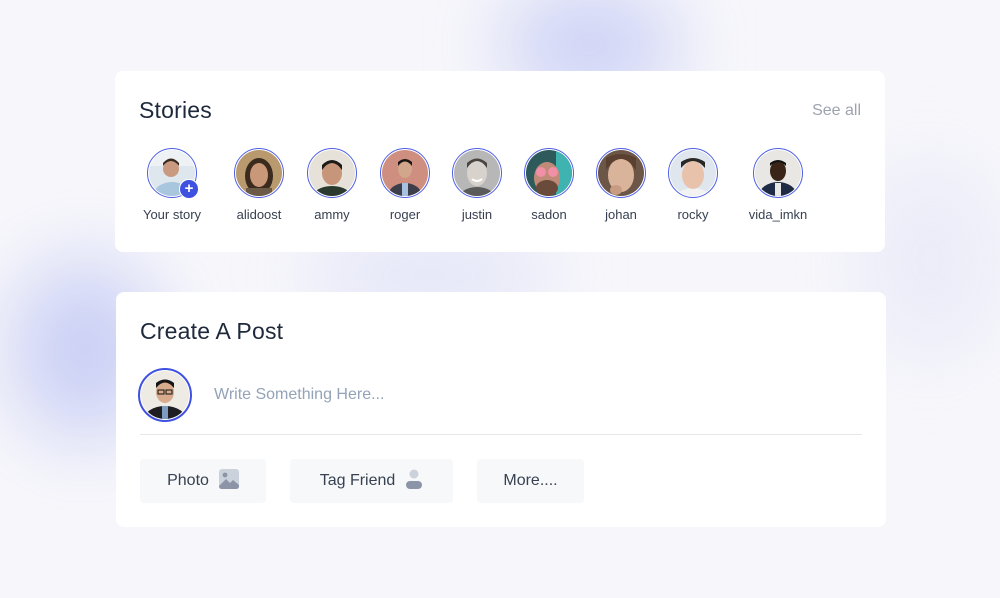  I want to click on see-all-link: See all, so click(836, 111).